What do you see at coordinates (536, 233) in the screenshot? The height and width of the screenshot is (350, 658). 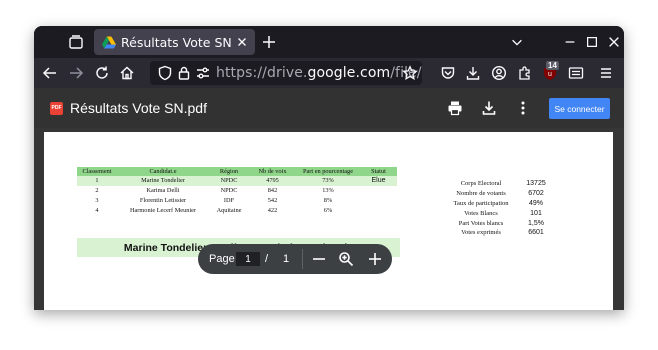 I see `stat-value: 6601` at bounding box center [536, 233].